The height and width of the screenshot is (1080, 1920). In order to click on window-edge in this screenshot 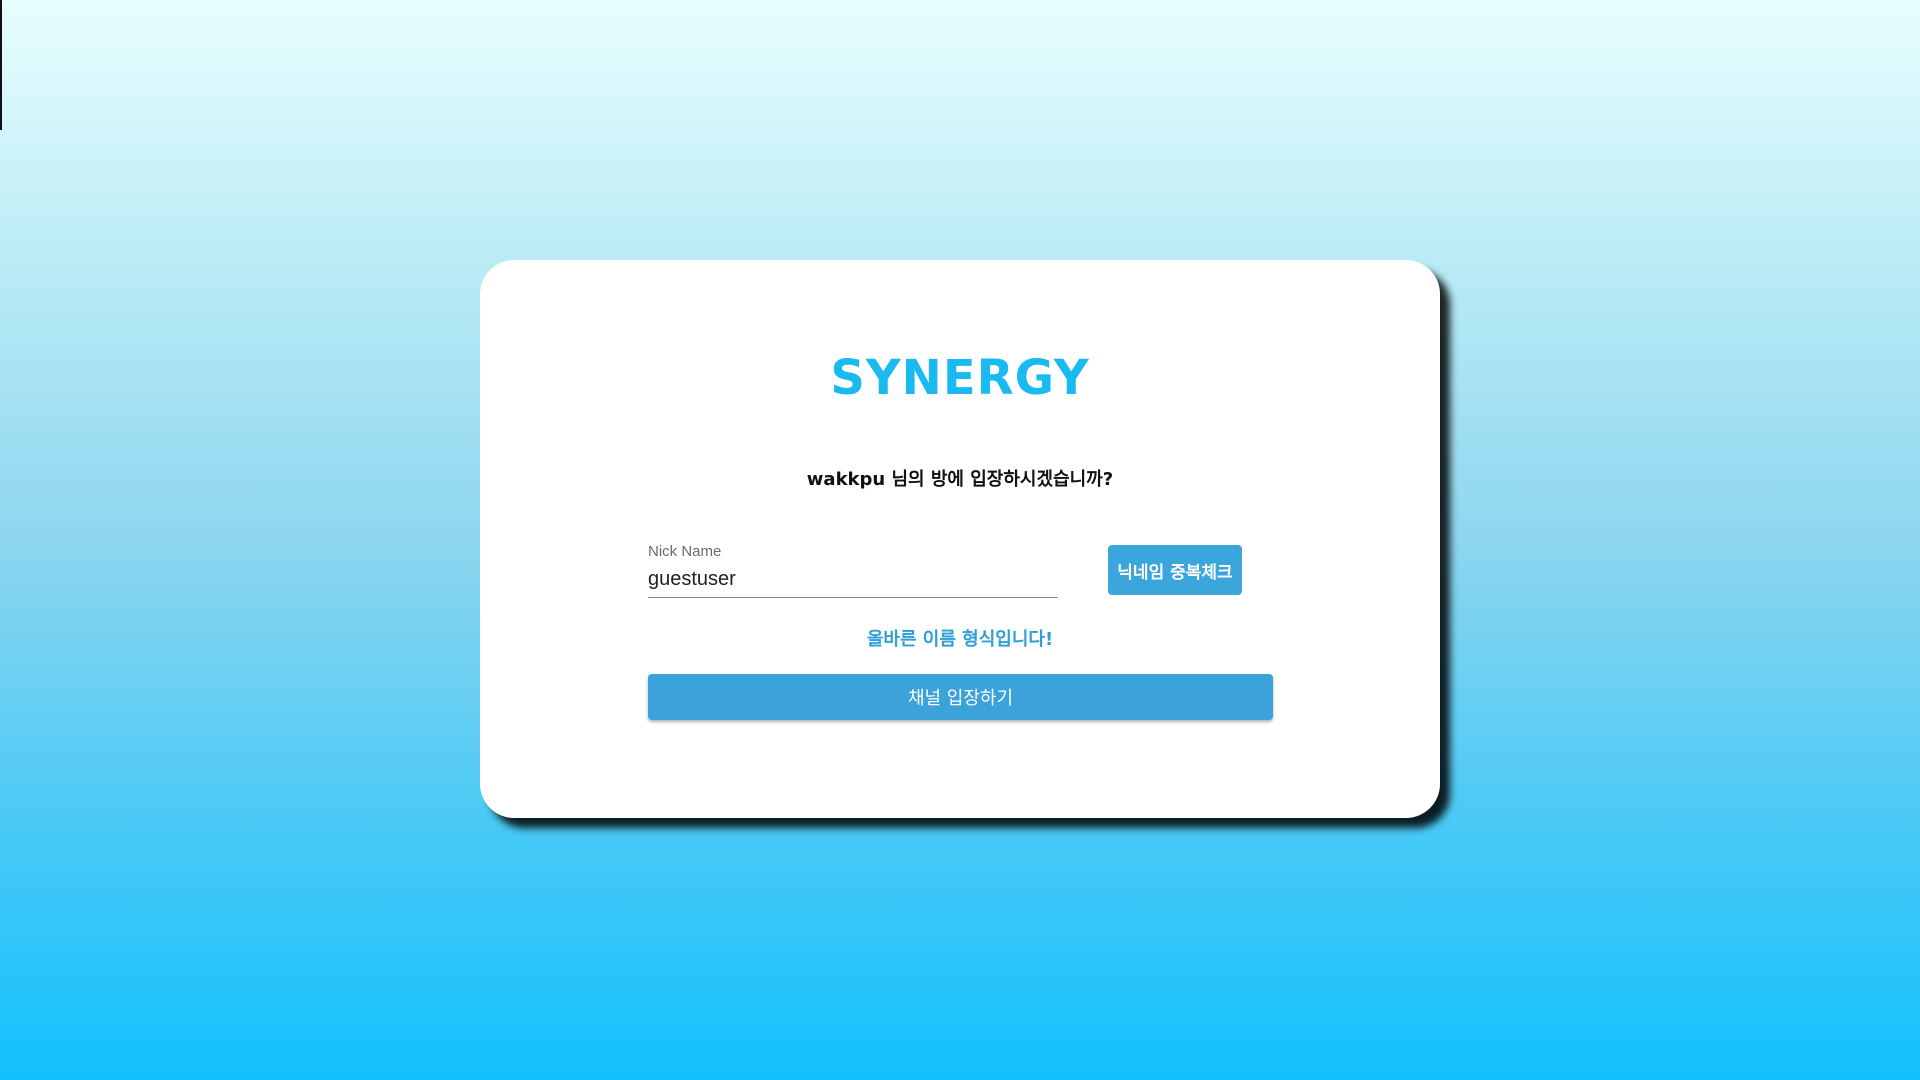, I will do `click(1, 65)`.